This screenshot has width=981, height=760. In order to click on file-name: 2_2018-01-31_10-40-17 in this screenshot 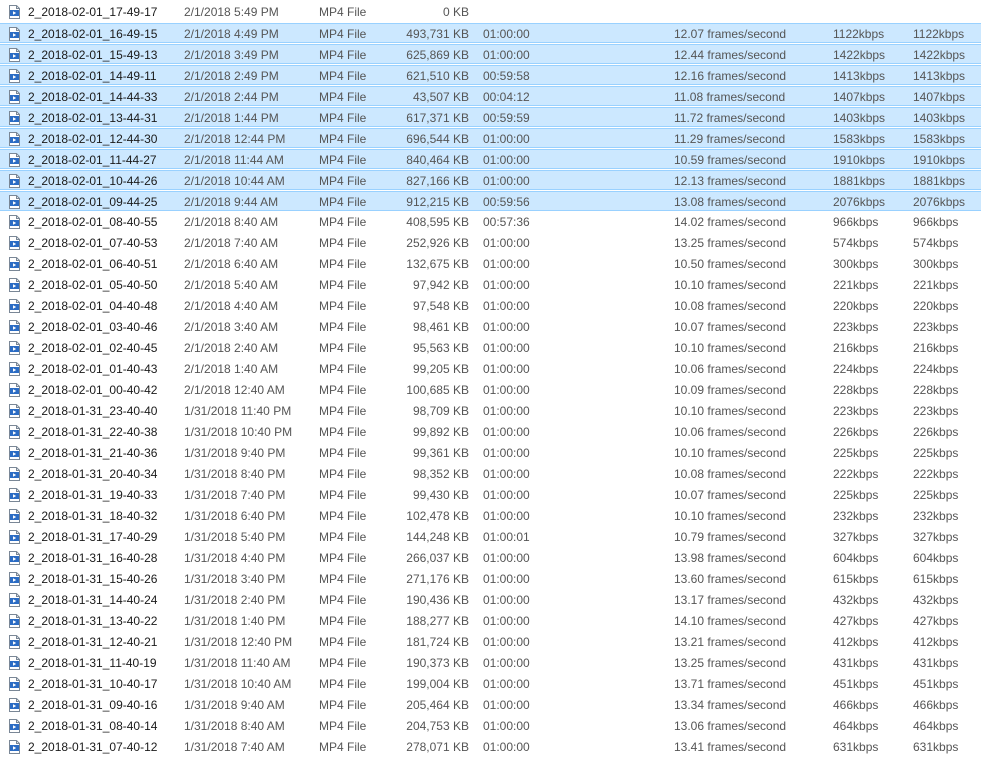, I will do `click(93, 684)`.